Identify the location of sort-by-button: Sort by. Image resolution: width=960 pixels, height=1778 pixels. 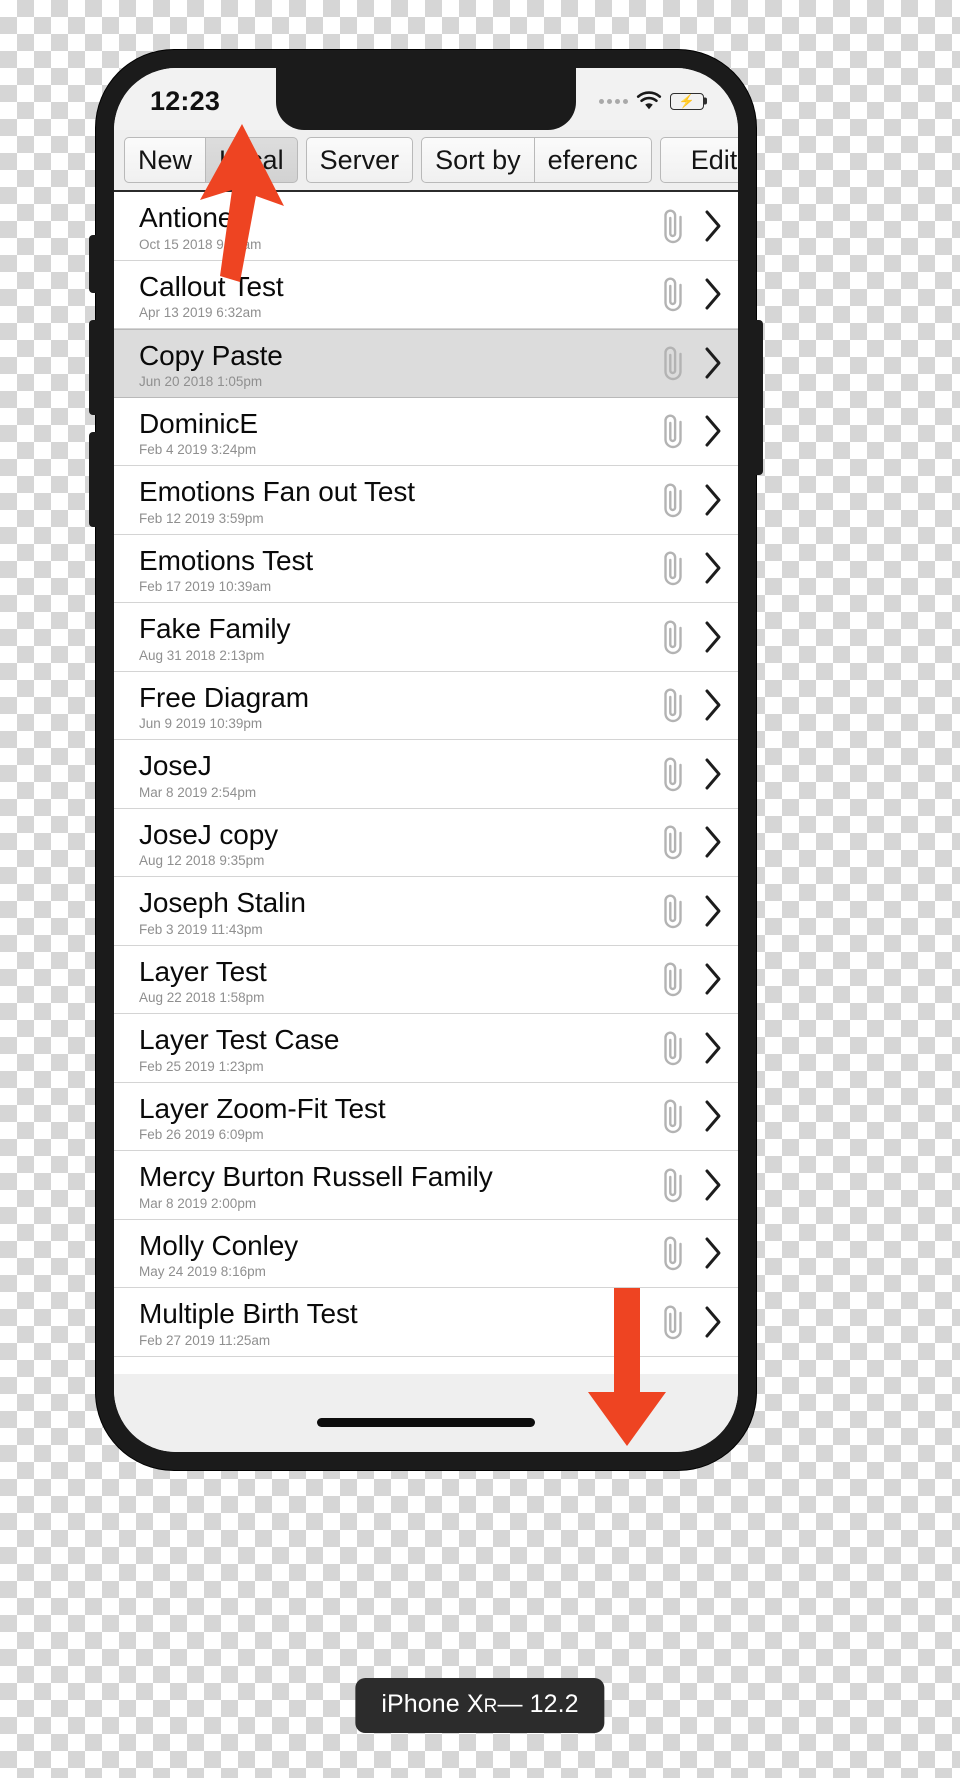
(478, 160).